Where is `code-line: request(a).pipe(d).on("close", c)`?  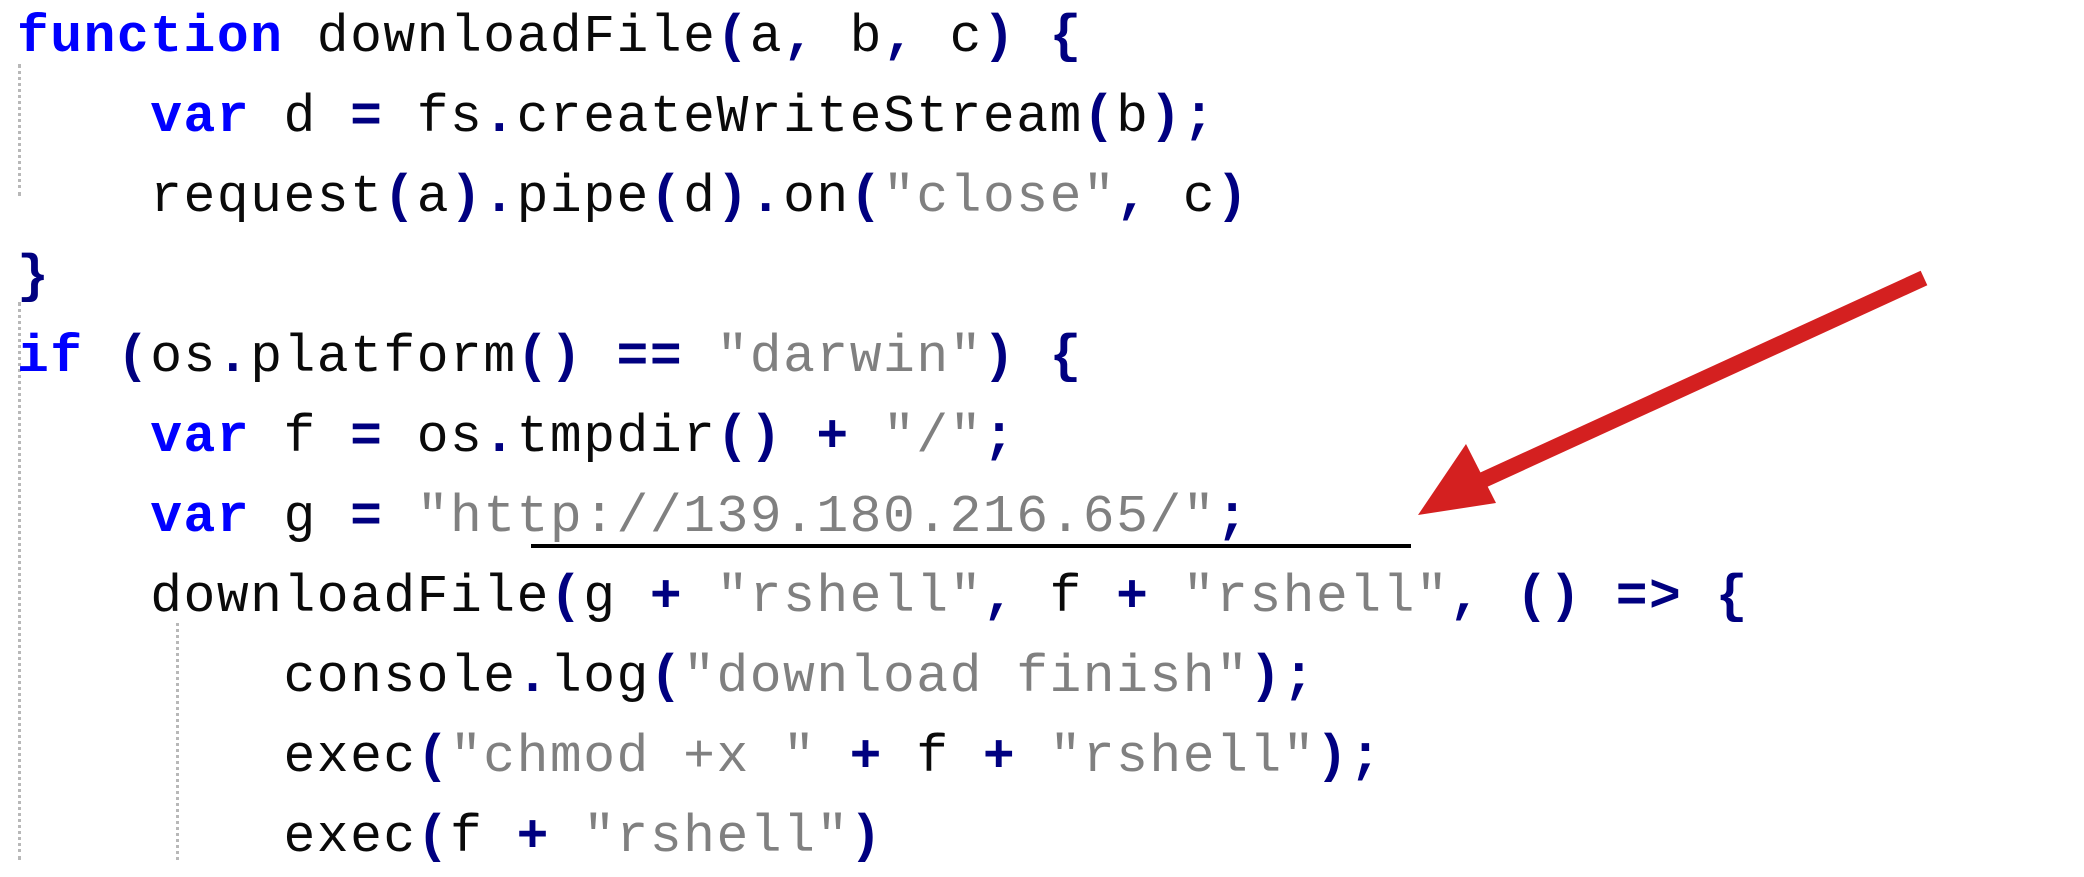 code-line: request(a).pipe(d).on("close", c) is located at coordinates (633, 197).